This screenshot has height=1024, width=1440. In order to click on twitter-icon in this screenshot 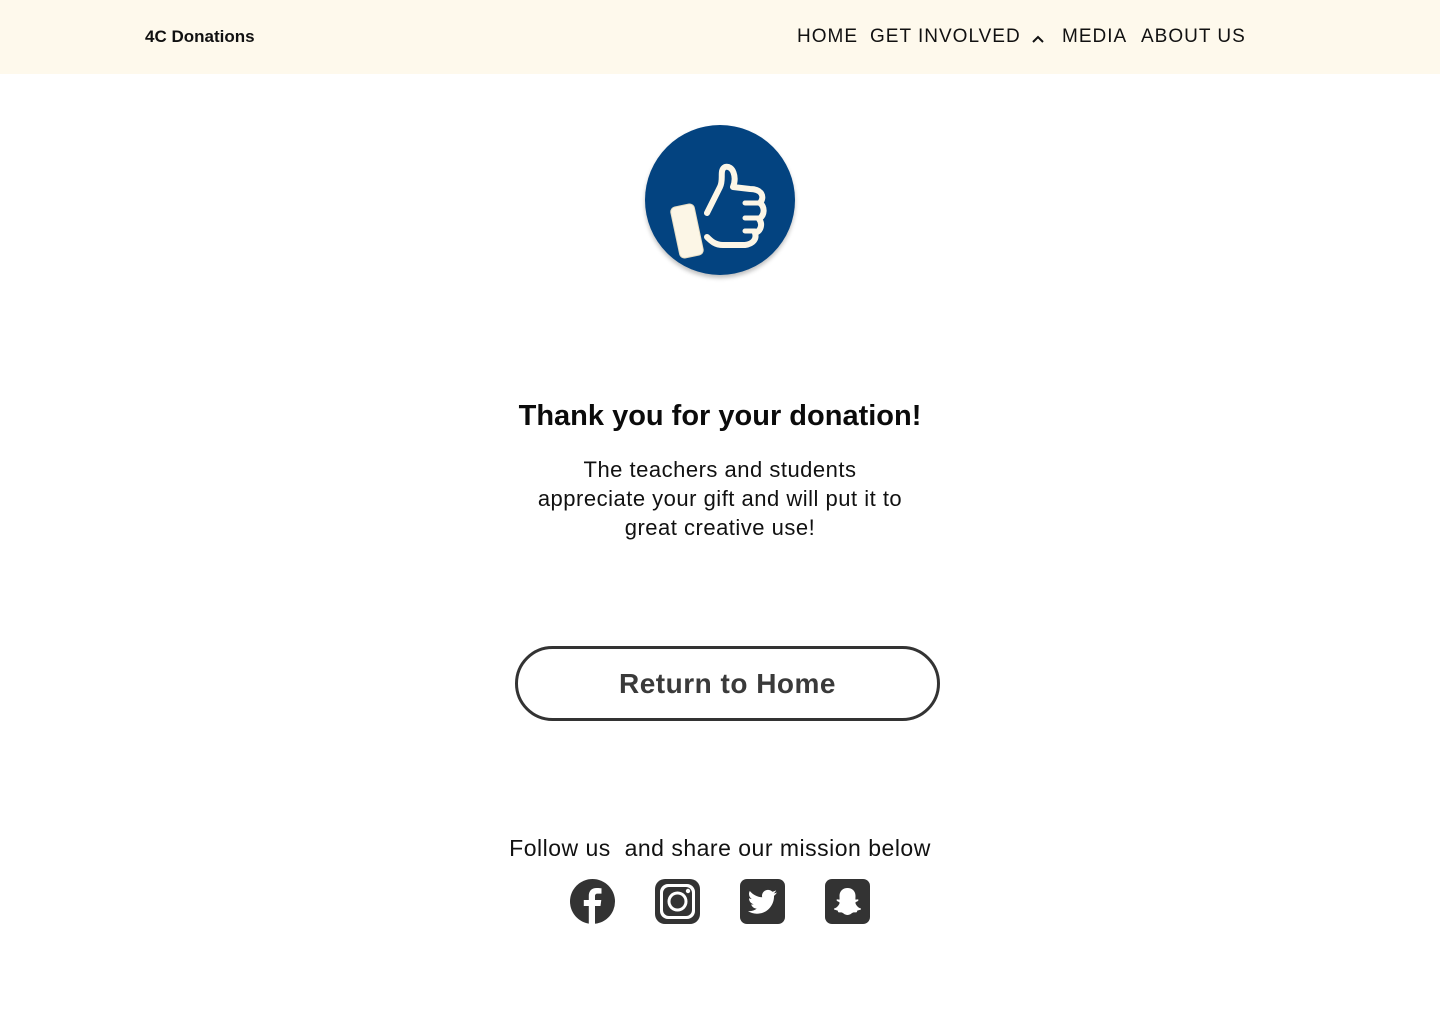, I will do `click(762, 901)`.